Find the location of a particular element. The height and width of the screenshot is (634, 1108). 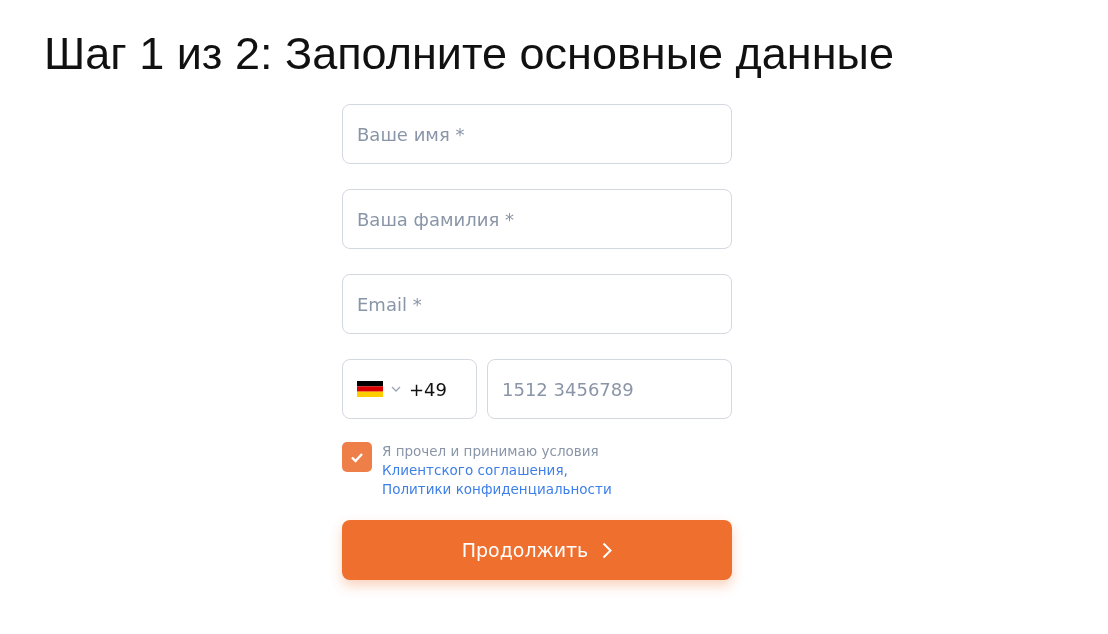

agreement-text: Я прочел и принимаю условия Клиентского соглашения, Политики конфиденциальности is located at coordinates (497, 470).